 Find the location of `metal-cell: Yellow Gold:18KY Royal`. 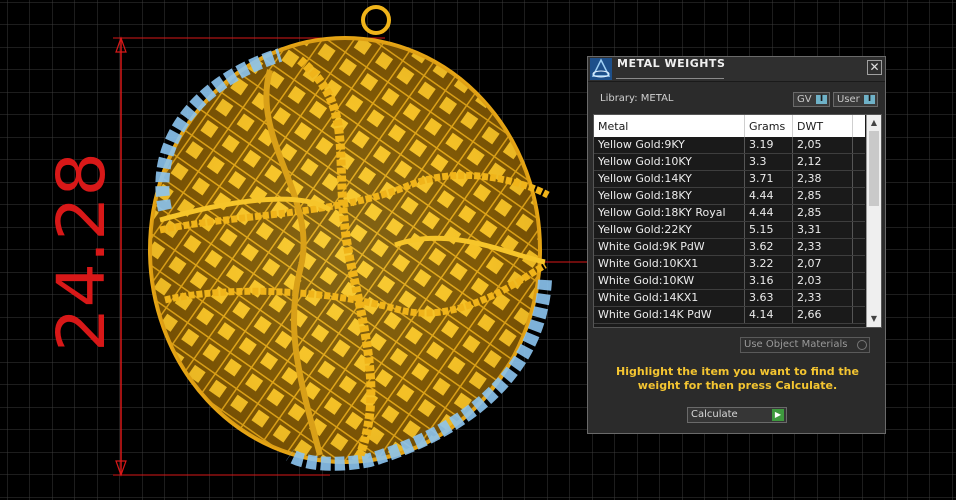

metal-cell: Yellow Gold:18KY Royal is located at coordinates (662, 212).